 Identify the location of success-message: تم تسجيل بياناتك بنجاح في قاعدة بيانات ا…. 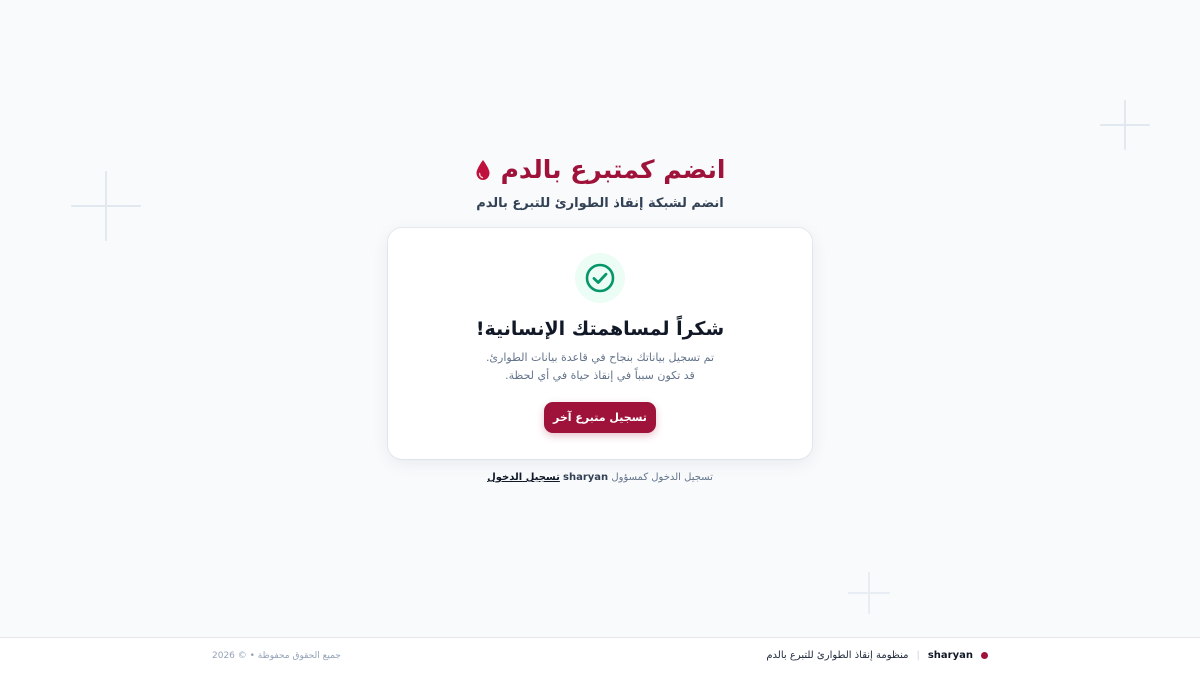
(600, 367).